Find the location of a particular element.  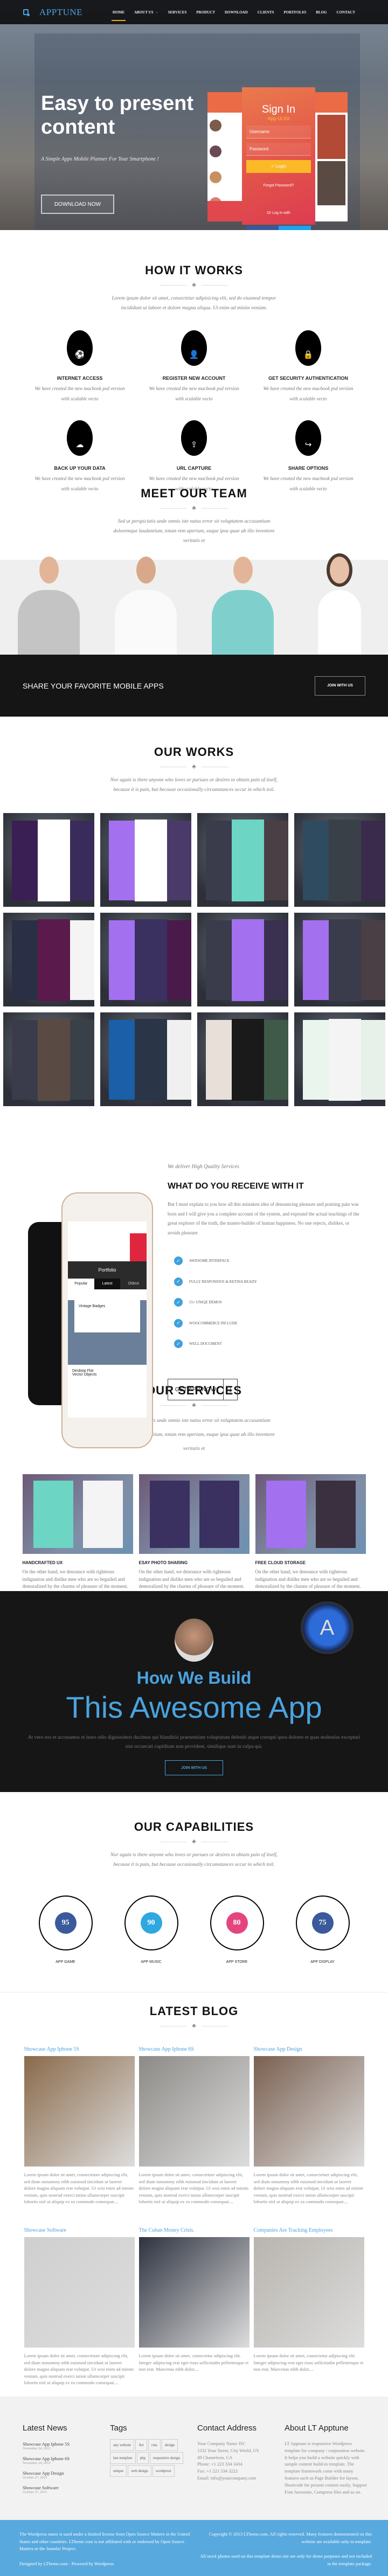

nav-label: HOME is located at coordinates (118, 13).